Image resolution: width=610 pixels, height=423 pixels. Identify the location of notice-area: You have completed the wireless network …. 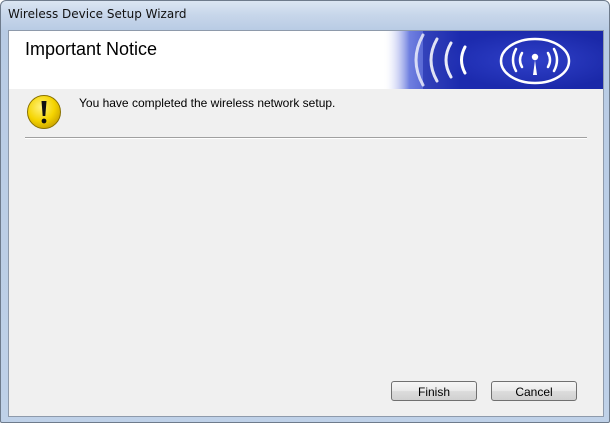
(306, 113).